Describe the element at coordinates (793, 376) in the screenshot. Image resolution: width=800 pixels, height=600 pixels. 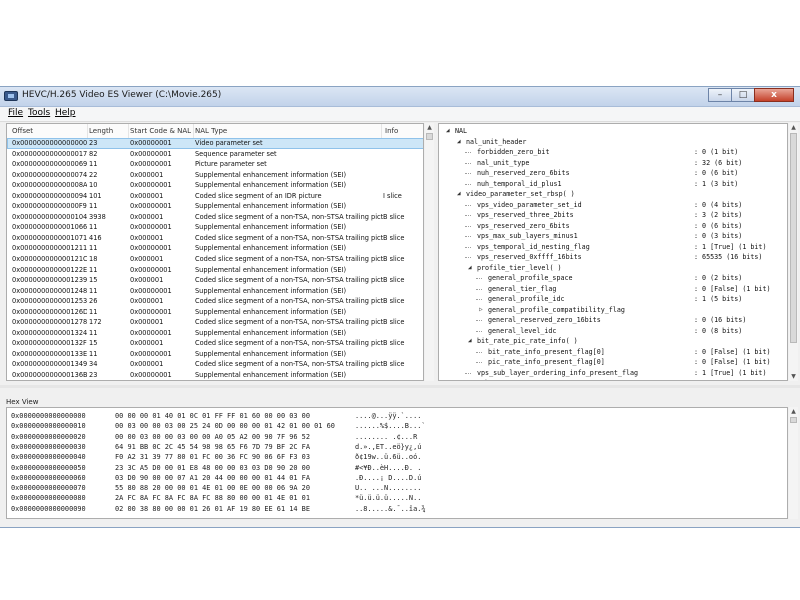
I see `scroll-down-icon: ▼` at that location.